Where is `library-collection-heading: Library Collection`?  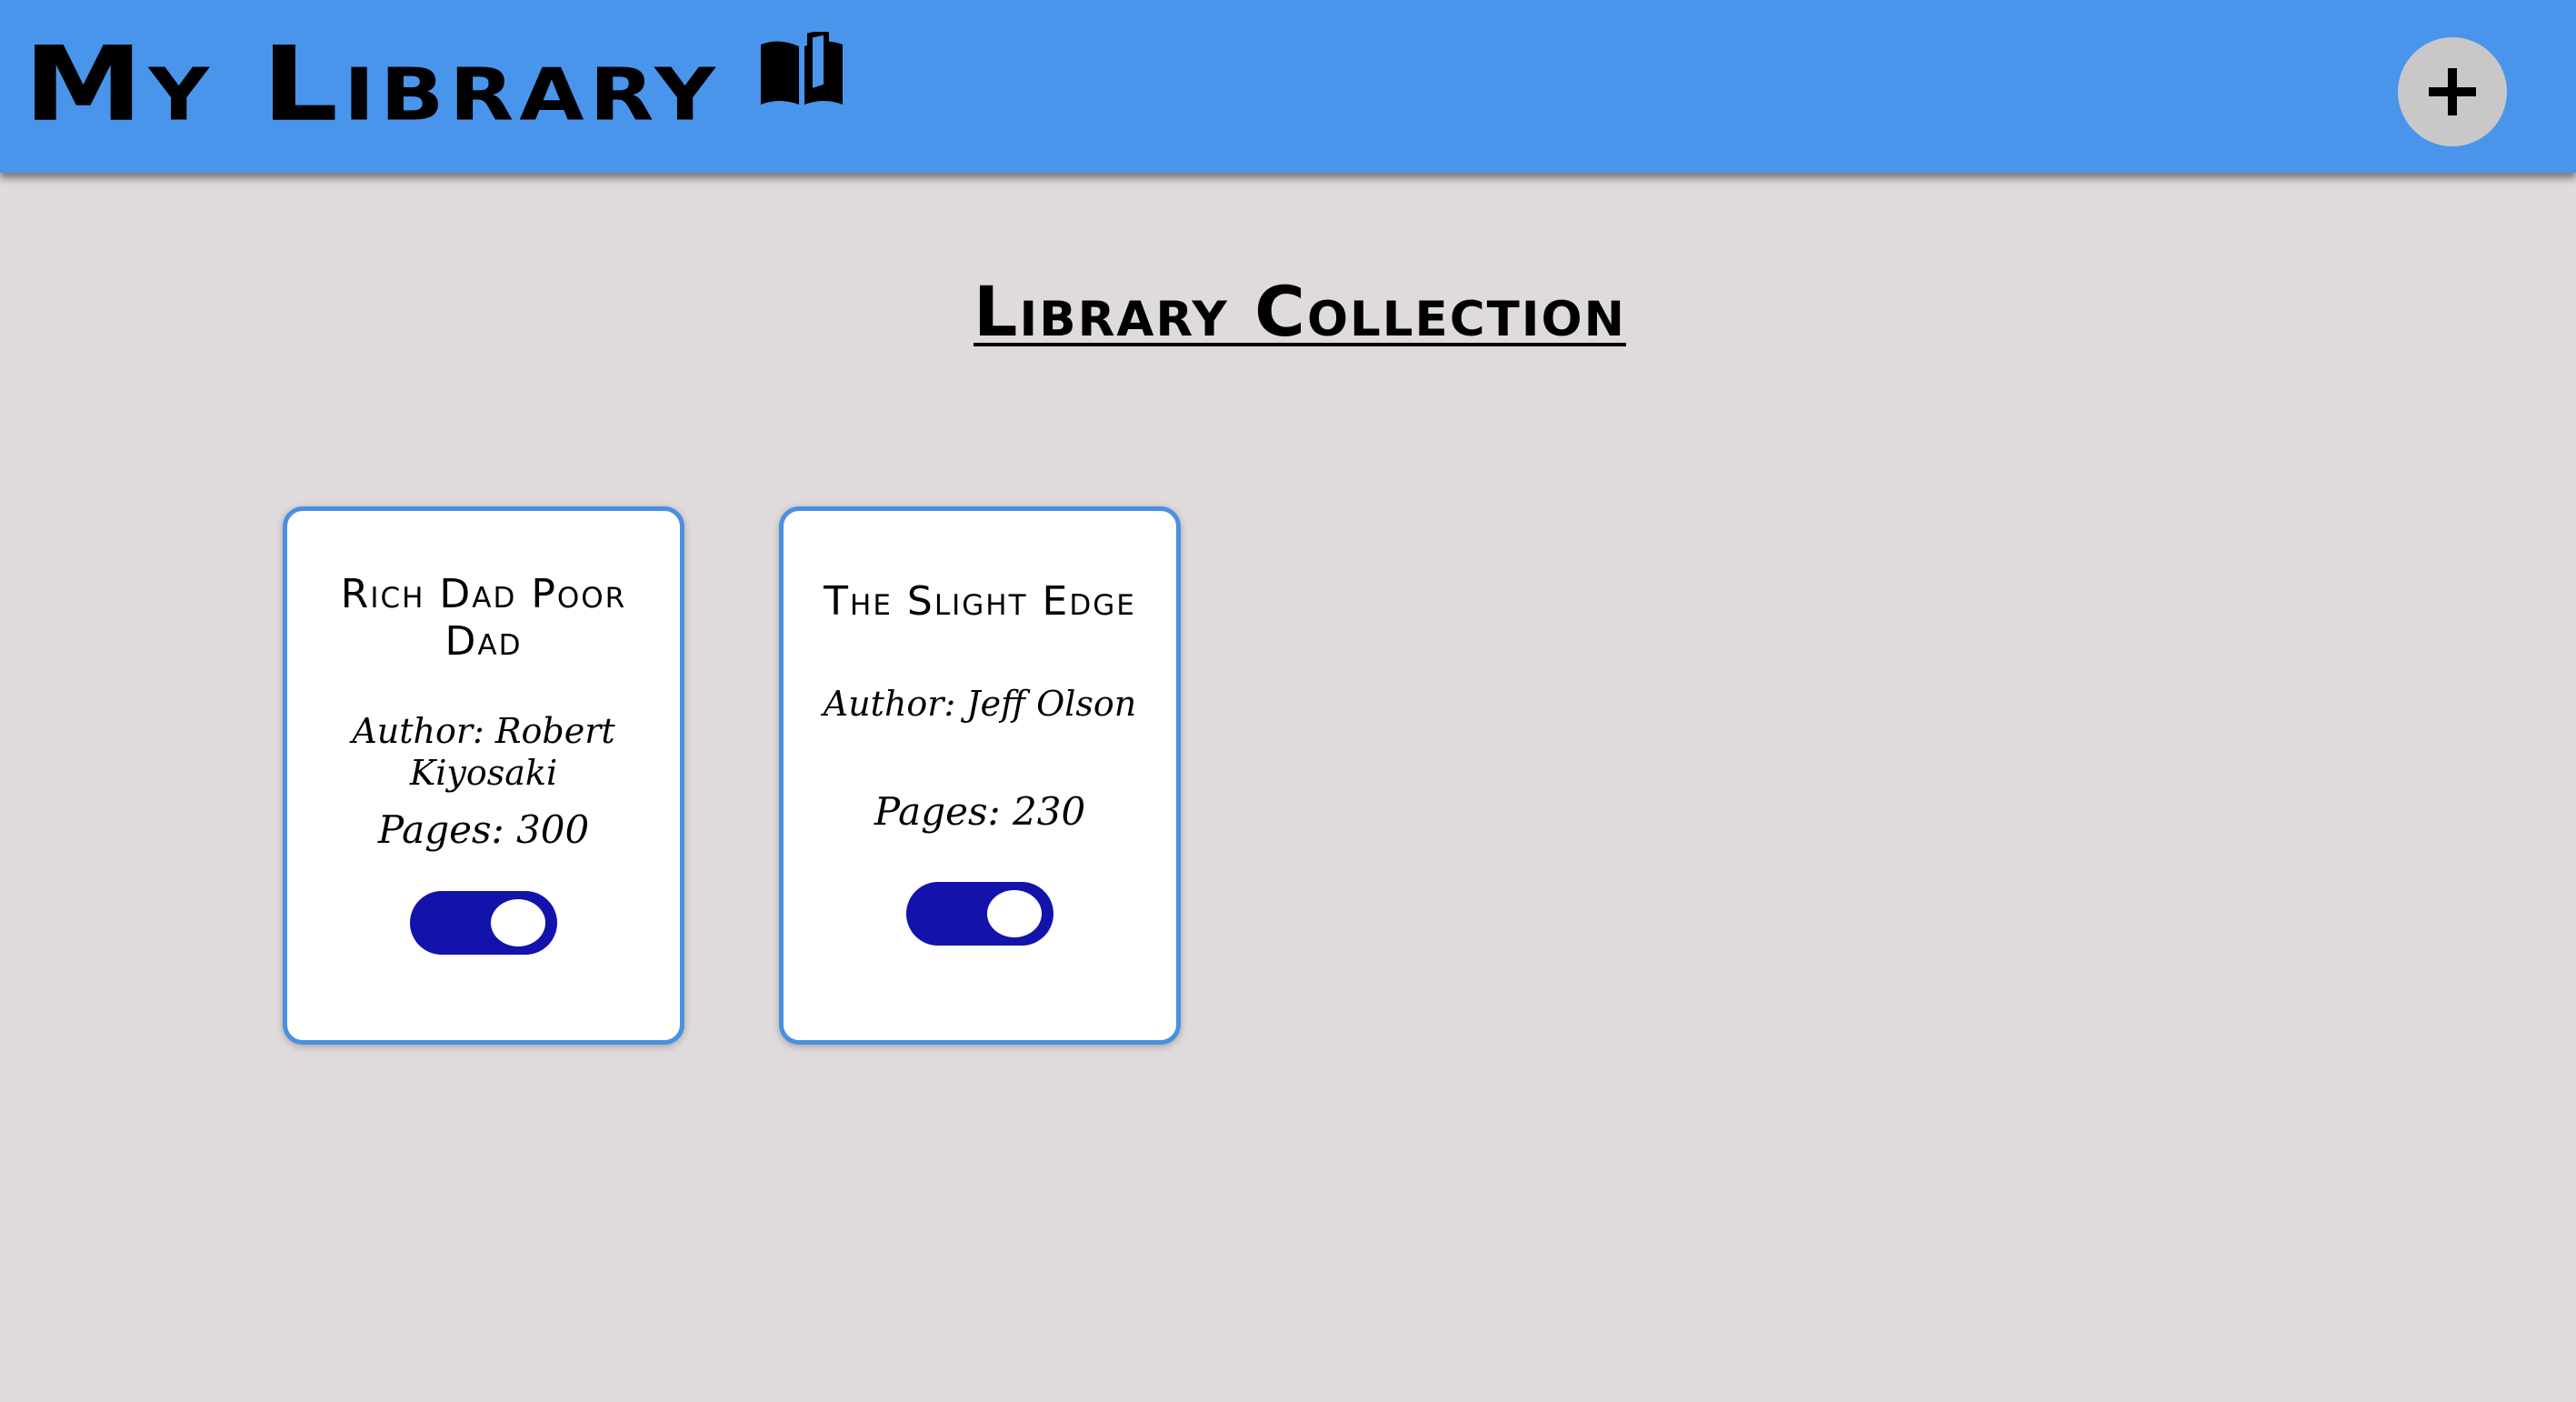
library-collection-heading: Library Collection is located at coordinates (1299, 311).